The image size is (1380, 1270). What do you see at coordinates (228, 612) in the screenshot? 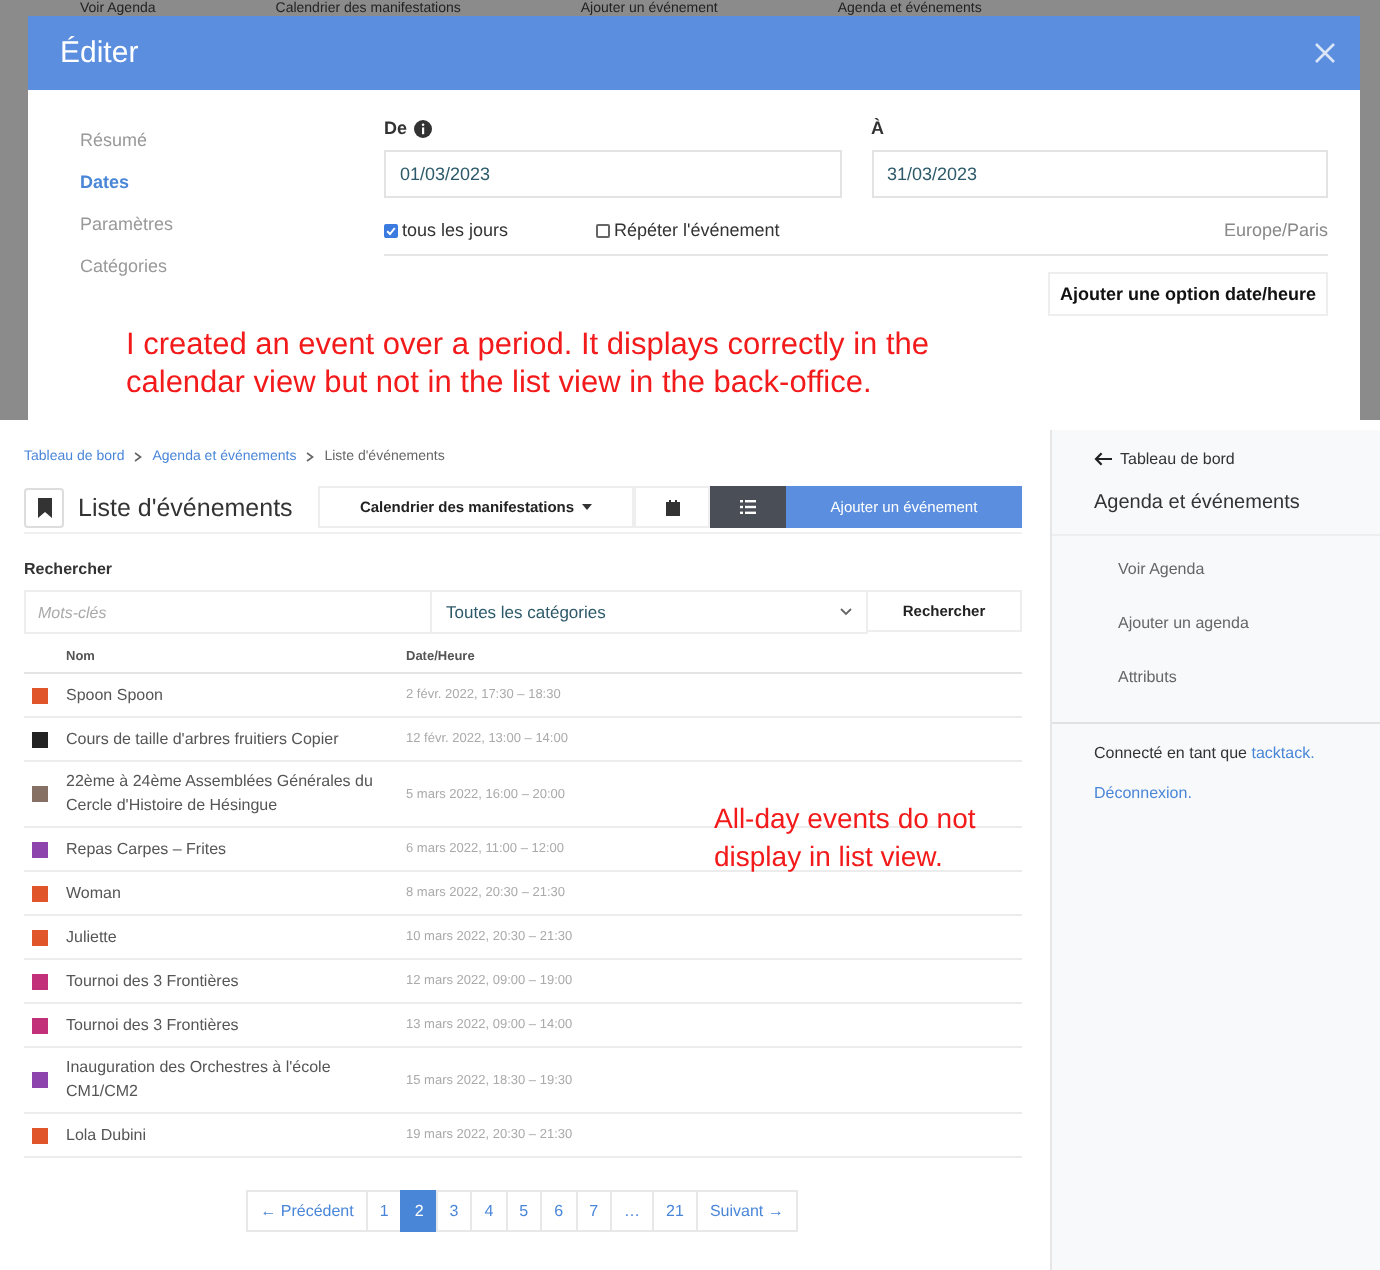
I see `keywords-field: Mots-clés` at bounding box center [228, 612].